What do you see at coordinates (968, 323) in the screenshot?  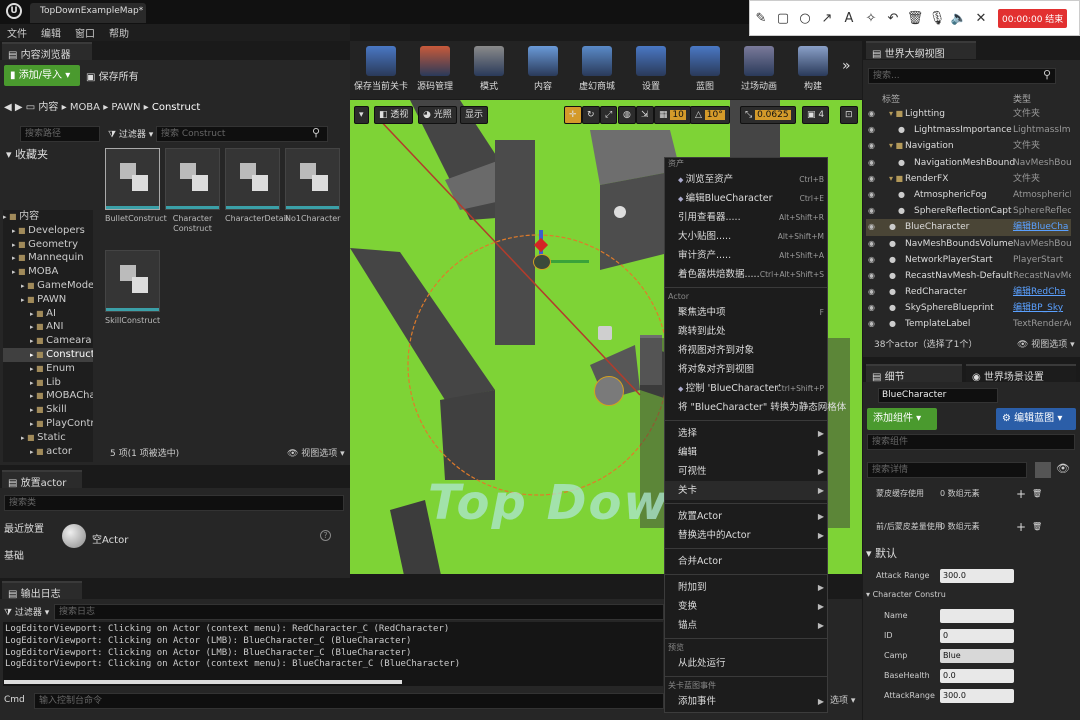 I see `outliner-row: ◉ ● TemplateLabel TextRenderAc` at bounding box center [968, 323].